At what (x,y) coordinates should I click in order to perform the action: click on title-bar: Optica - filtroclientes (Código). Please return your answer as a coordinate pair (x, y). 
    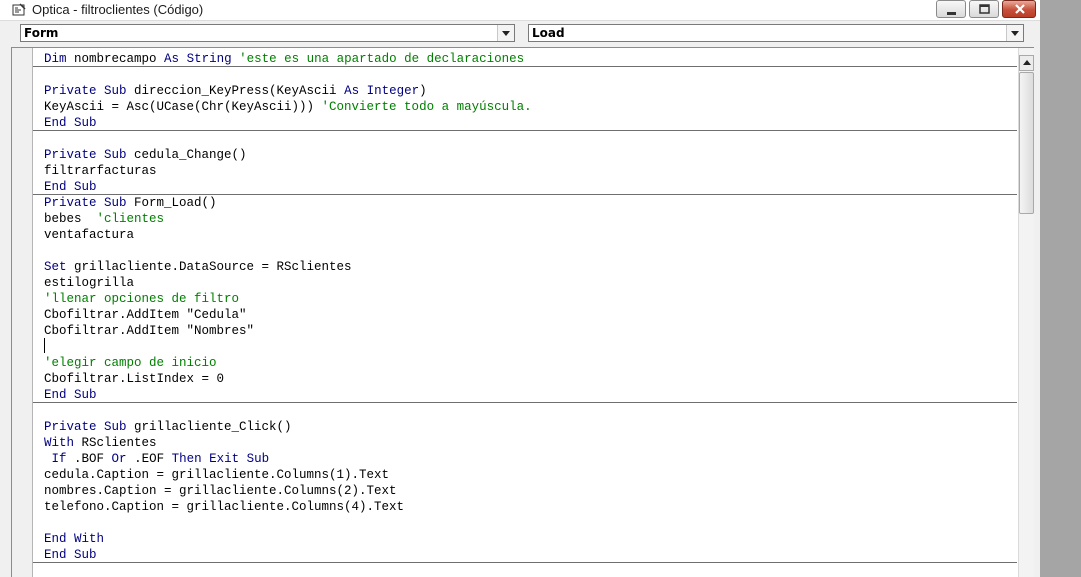
    Looking at the image, I should click on (520, 10).